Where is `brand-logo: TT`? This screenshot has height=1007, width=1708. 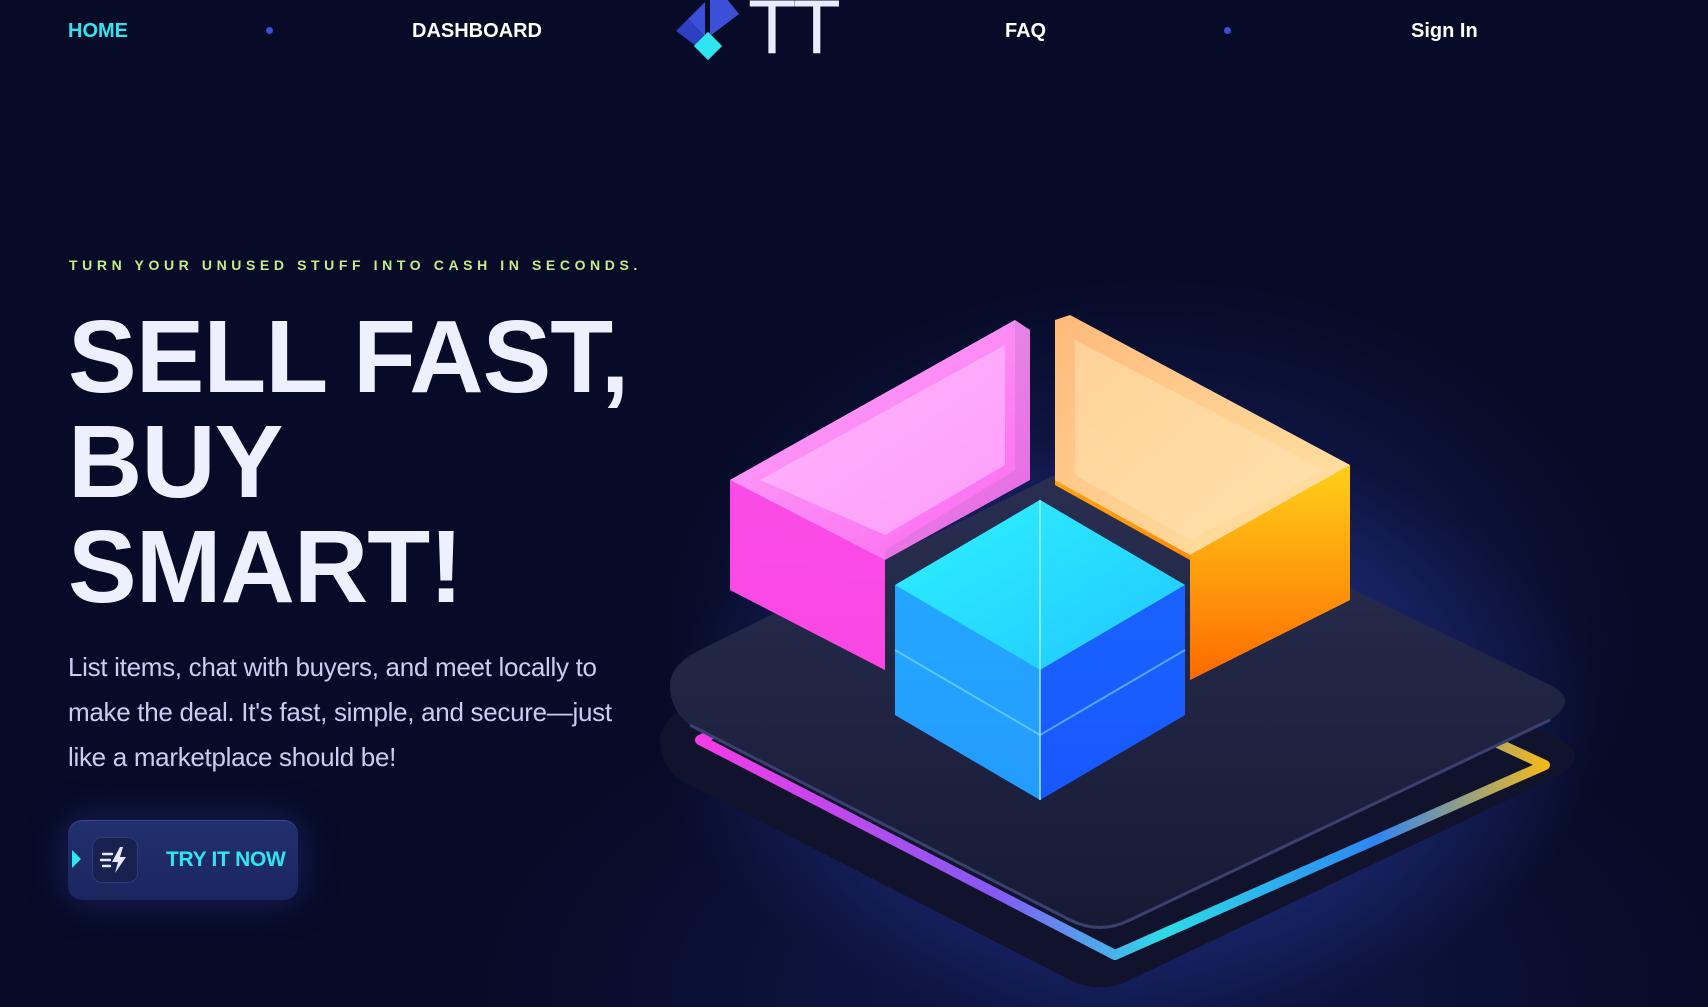
brand-logo: TT is located at coordinates (758, 33).